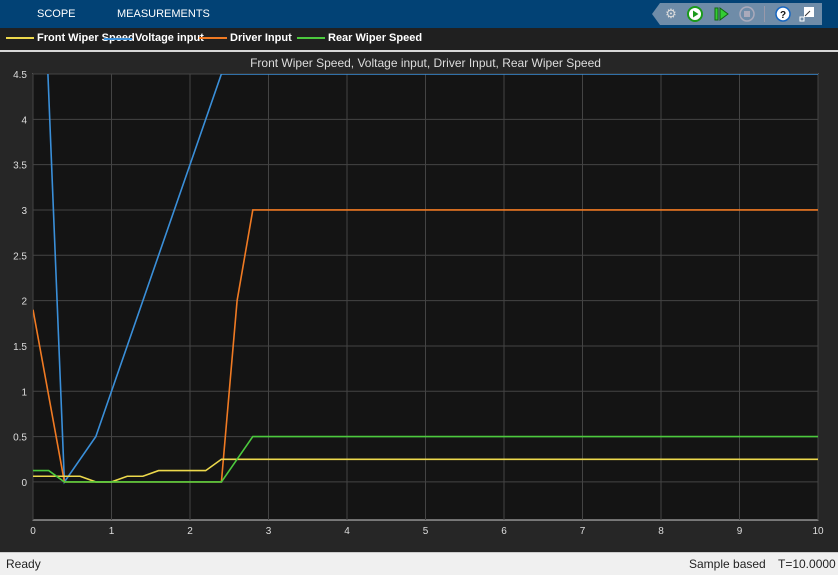 The height and width of the screenshot is (575, 838). What do you see at coordinates (20, 438) in the screenshot?
I see `y-tick-label: 0.5` at bounding box center [20, 438].